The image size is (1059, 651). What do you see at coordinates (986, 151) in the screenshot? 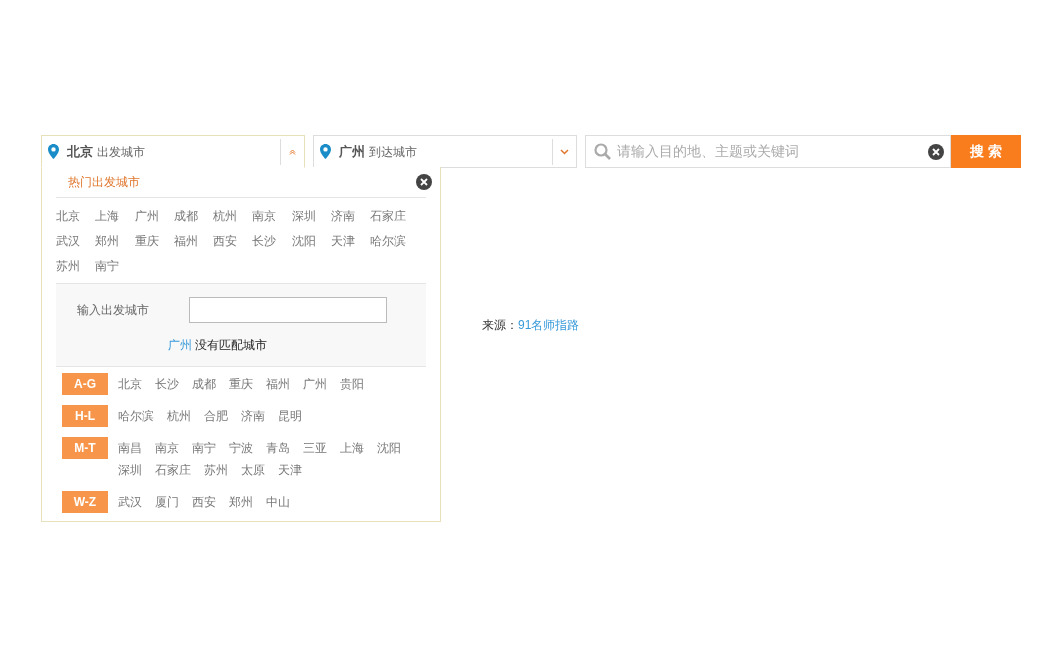
I see `search-button: 搜 索` at bounding box center [986, 151].